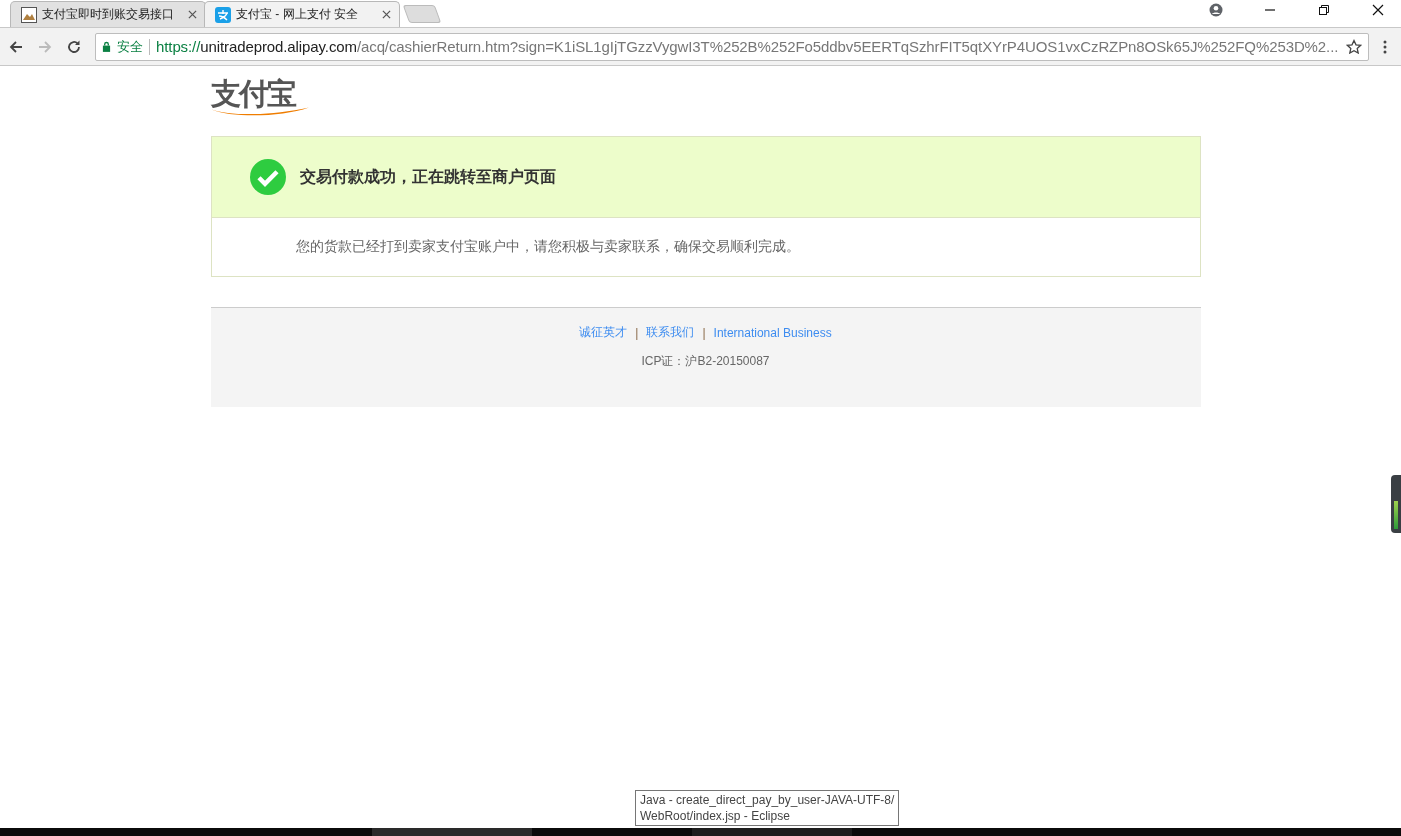  I want to click on restore-icon, so click(1324, 9).